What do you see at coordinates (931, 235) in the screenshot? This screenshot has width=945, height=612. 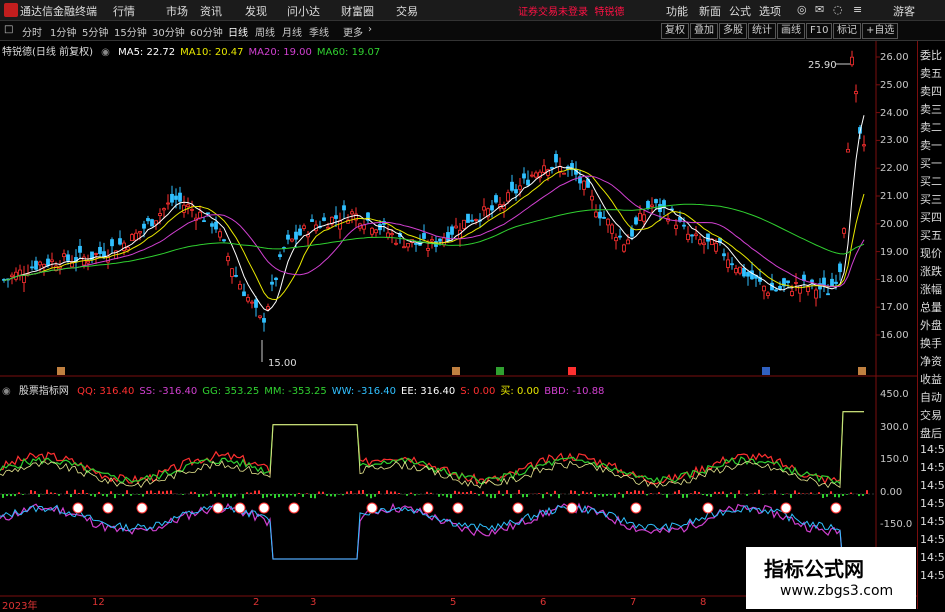 I see `sidebar-item: 买五` at bounding box center [931, 235].